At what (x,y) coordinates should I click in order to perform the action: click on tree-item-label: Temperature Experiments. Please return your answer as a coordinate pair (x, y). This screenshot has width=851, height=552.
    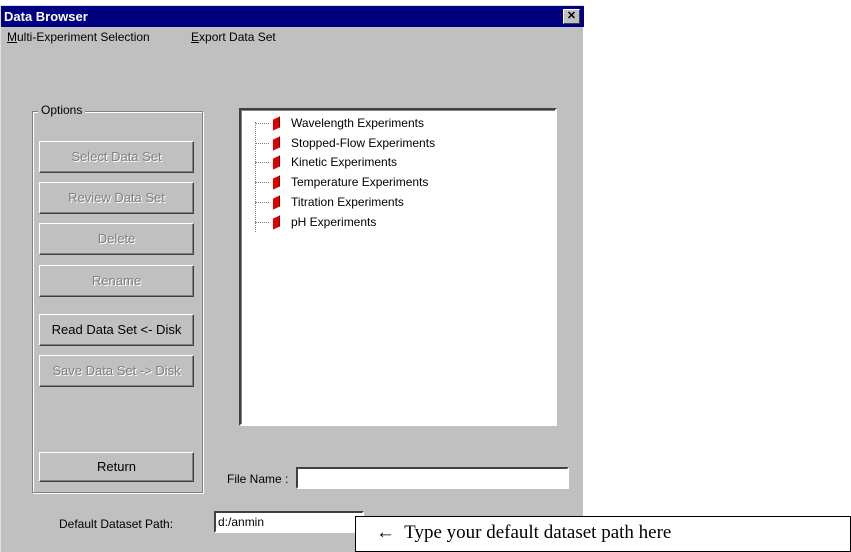
    Looking at the image, I should click on (360, 182).